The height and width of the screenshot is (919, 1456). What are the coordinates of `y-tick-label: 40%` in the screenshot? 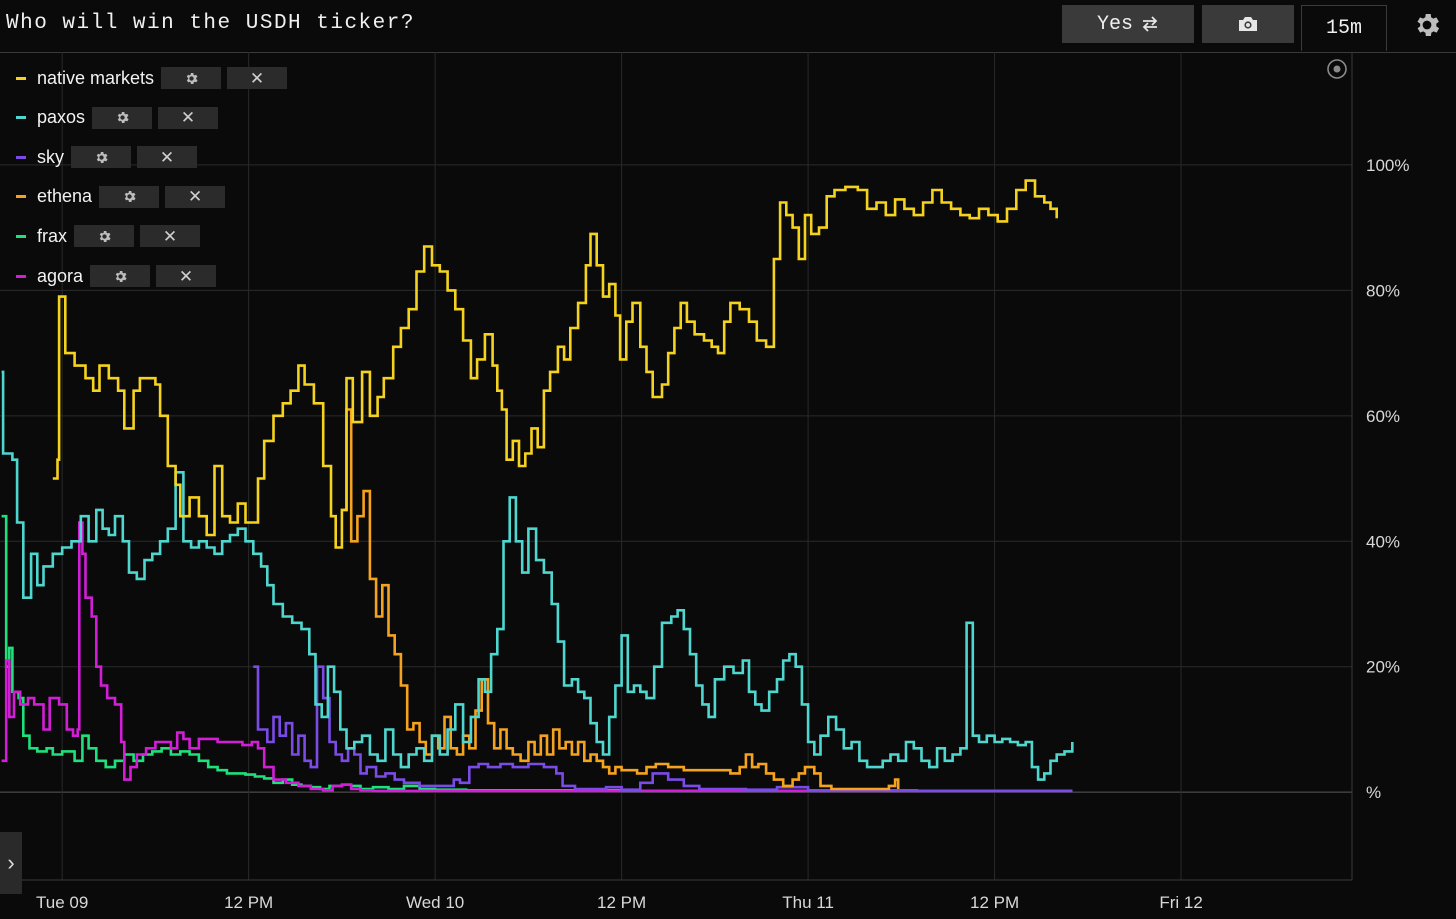 It's located at (1383, 541).